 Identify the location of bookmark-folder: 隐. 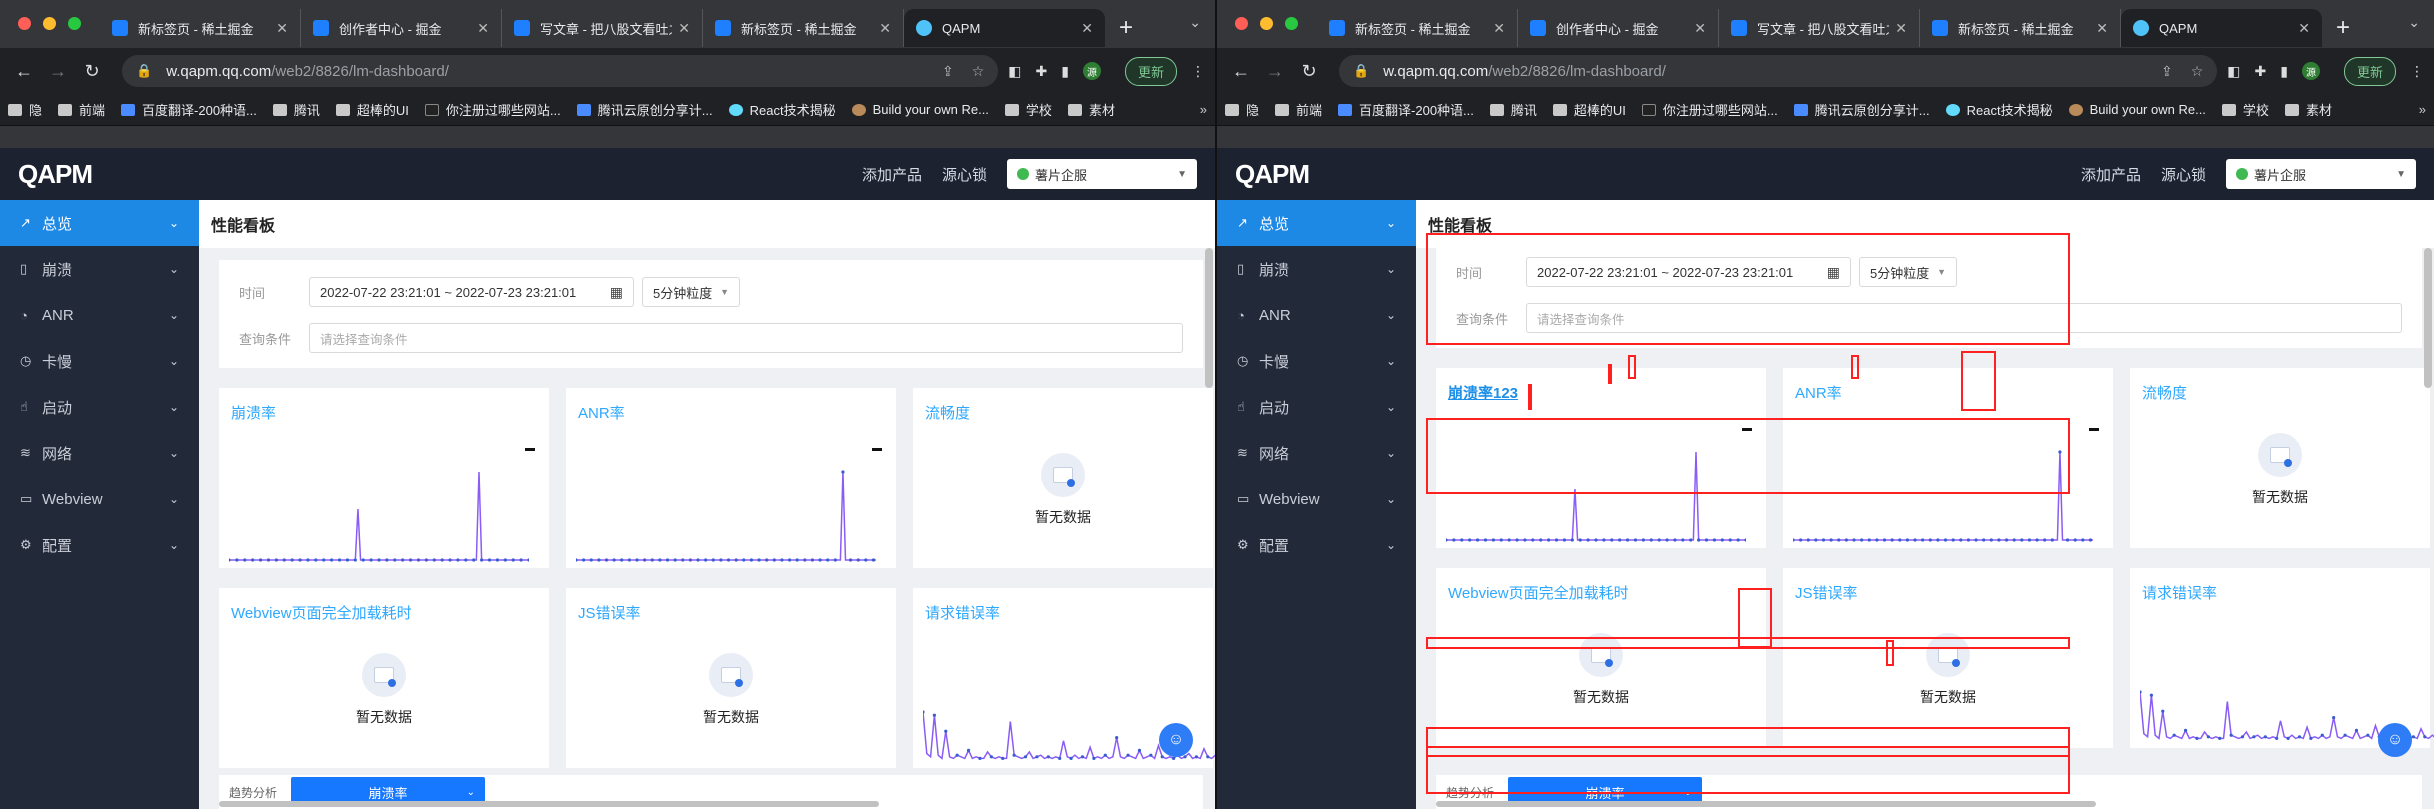
(1242, 109).